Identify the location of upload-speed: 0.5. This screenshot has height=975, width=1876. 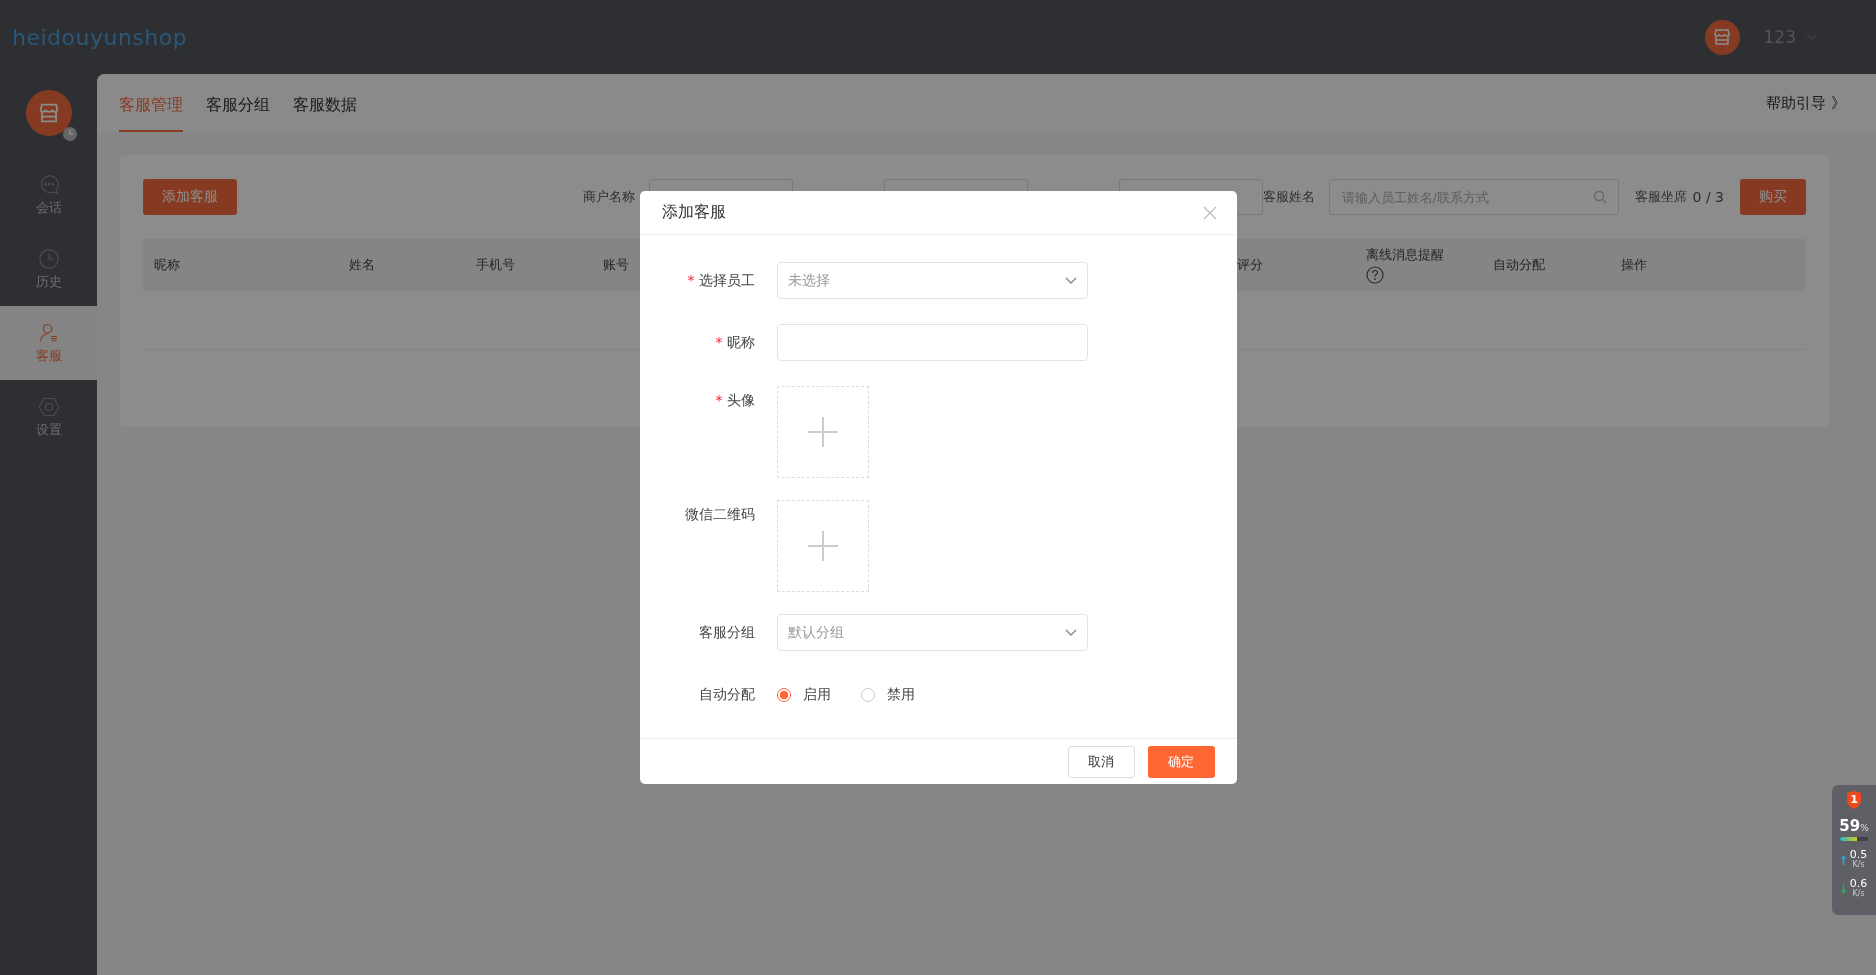
(1858, 854).